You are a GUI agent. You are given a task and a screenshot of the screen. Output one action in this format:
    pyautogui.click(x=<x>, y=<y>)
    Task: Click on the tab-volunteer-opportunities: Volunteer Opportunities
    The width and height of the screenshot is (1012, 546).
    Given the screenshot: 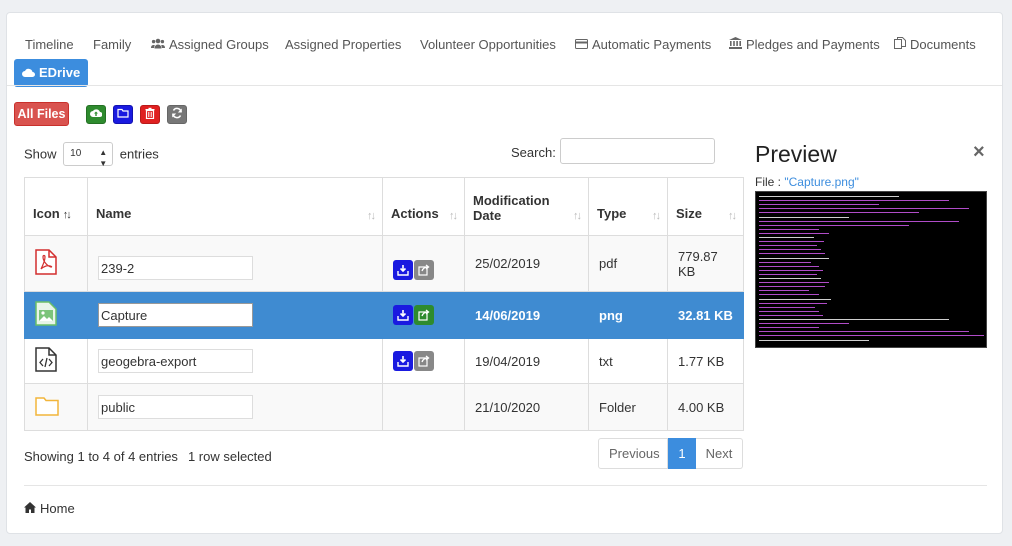 What is the action you would take?
    pyautogui.click(x=488, y=45)
    